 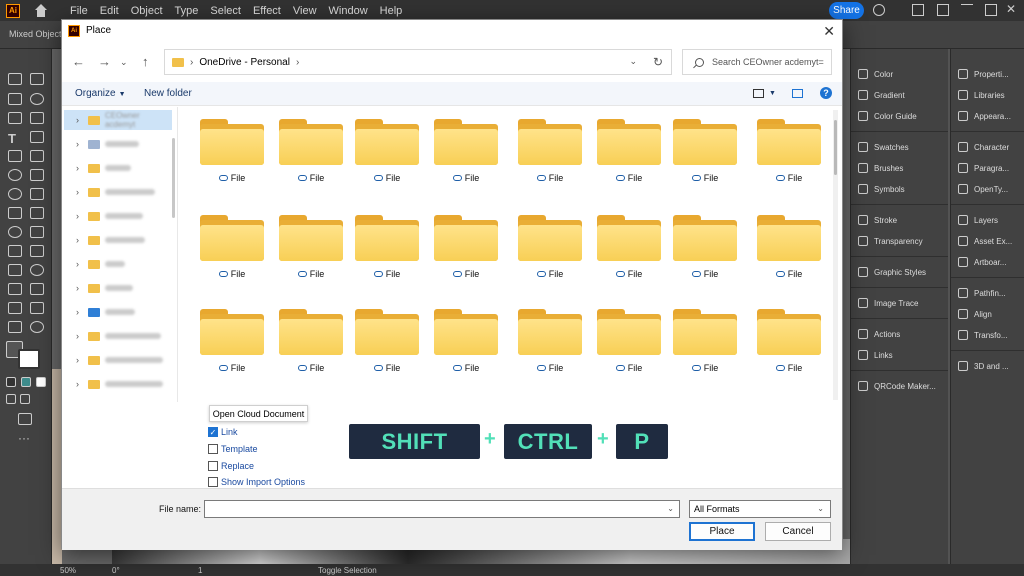 I want to click on forward-arrow-icon: →, so click(x=104, y=61).